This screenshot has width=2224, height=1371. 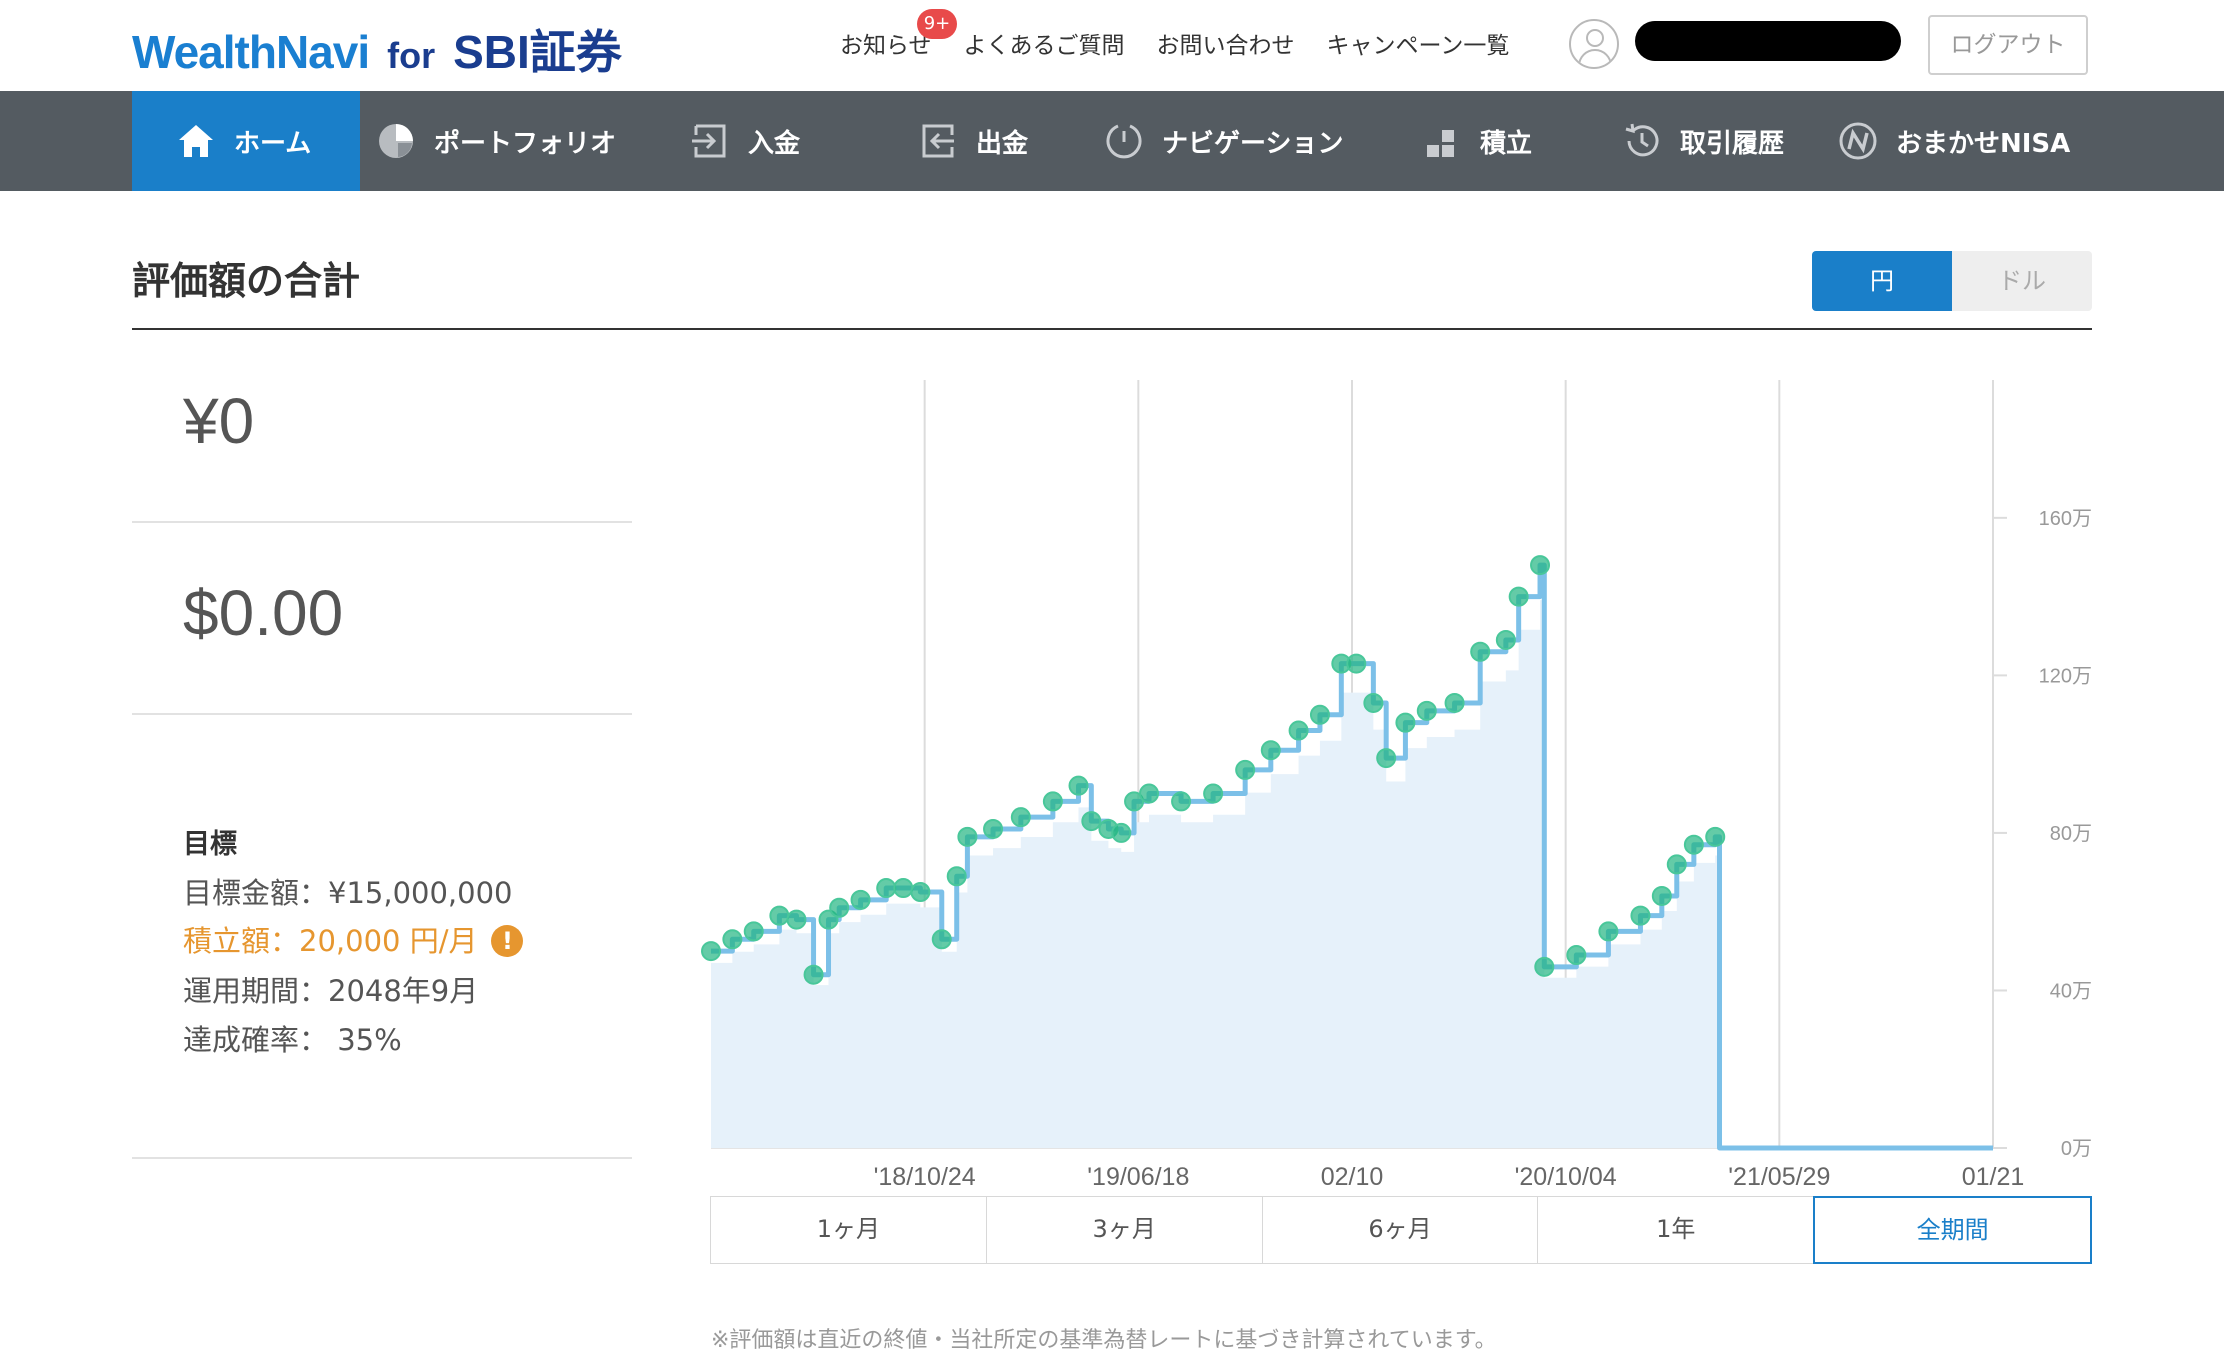 What do you see at coordinates (507, 941) in the screenshot?
I see `warning-icon: !` at bounding box center [507, 941].